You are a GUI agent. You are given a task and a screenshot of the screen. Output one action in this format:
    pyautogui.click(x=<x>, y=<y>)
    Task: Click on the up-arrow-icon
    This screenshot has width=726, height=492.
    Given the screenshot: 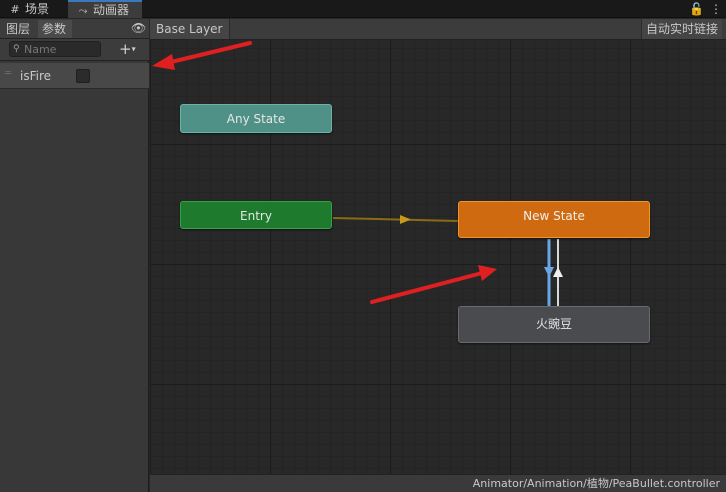 What is the action you would take?
    pyautogui.click(x=558, y=272)
    